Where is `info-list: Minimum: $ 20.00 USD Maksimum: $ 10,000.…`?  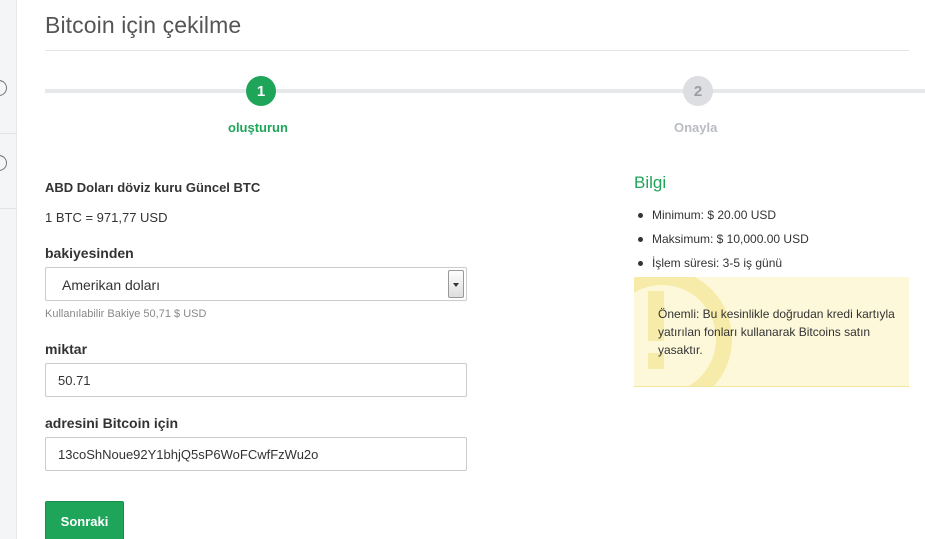 info-list: Minimum: $ 20.00 USD Maksimum: $ 10,000.… is located at coordinates (723, 239).